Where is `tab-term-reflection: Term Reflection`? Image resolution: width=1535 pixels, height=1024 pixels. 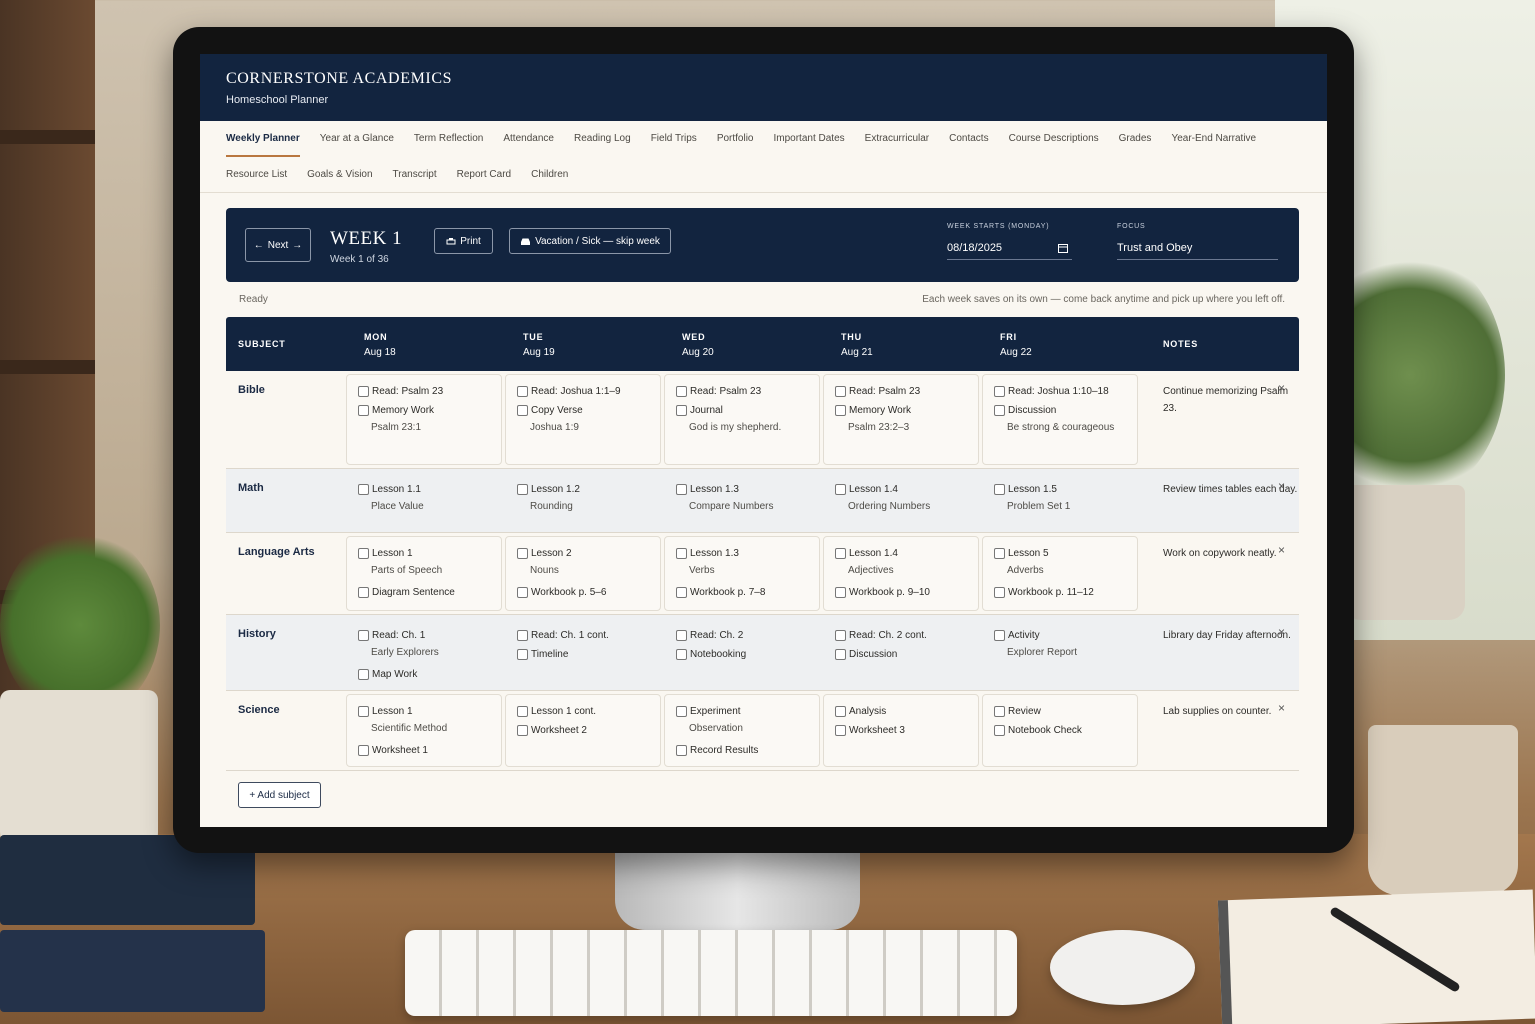 tab-term-reflection: Term Reflection is located at coordinates (448, 139).